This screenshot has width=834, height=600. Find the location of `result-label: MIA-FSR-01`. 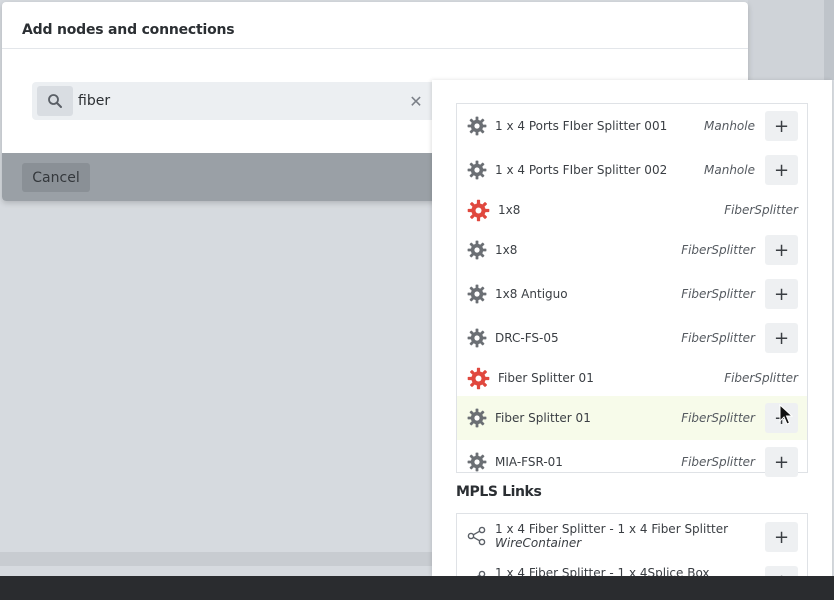

result-label: MIA-FSR-01 is located at coordinates (529, 462).